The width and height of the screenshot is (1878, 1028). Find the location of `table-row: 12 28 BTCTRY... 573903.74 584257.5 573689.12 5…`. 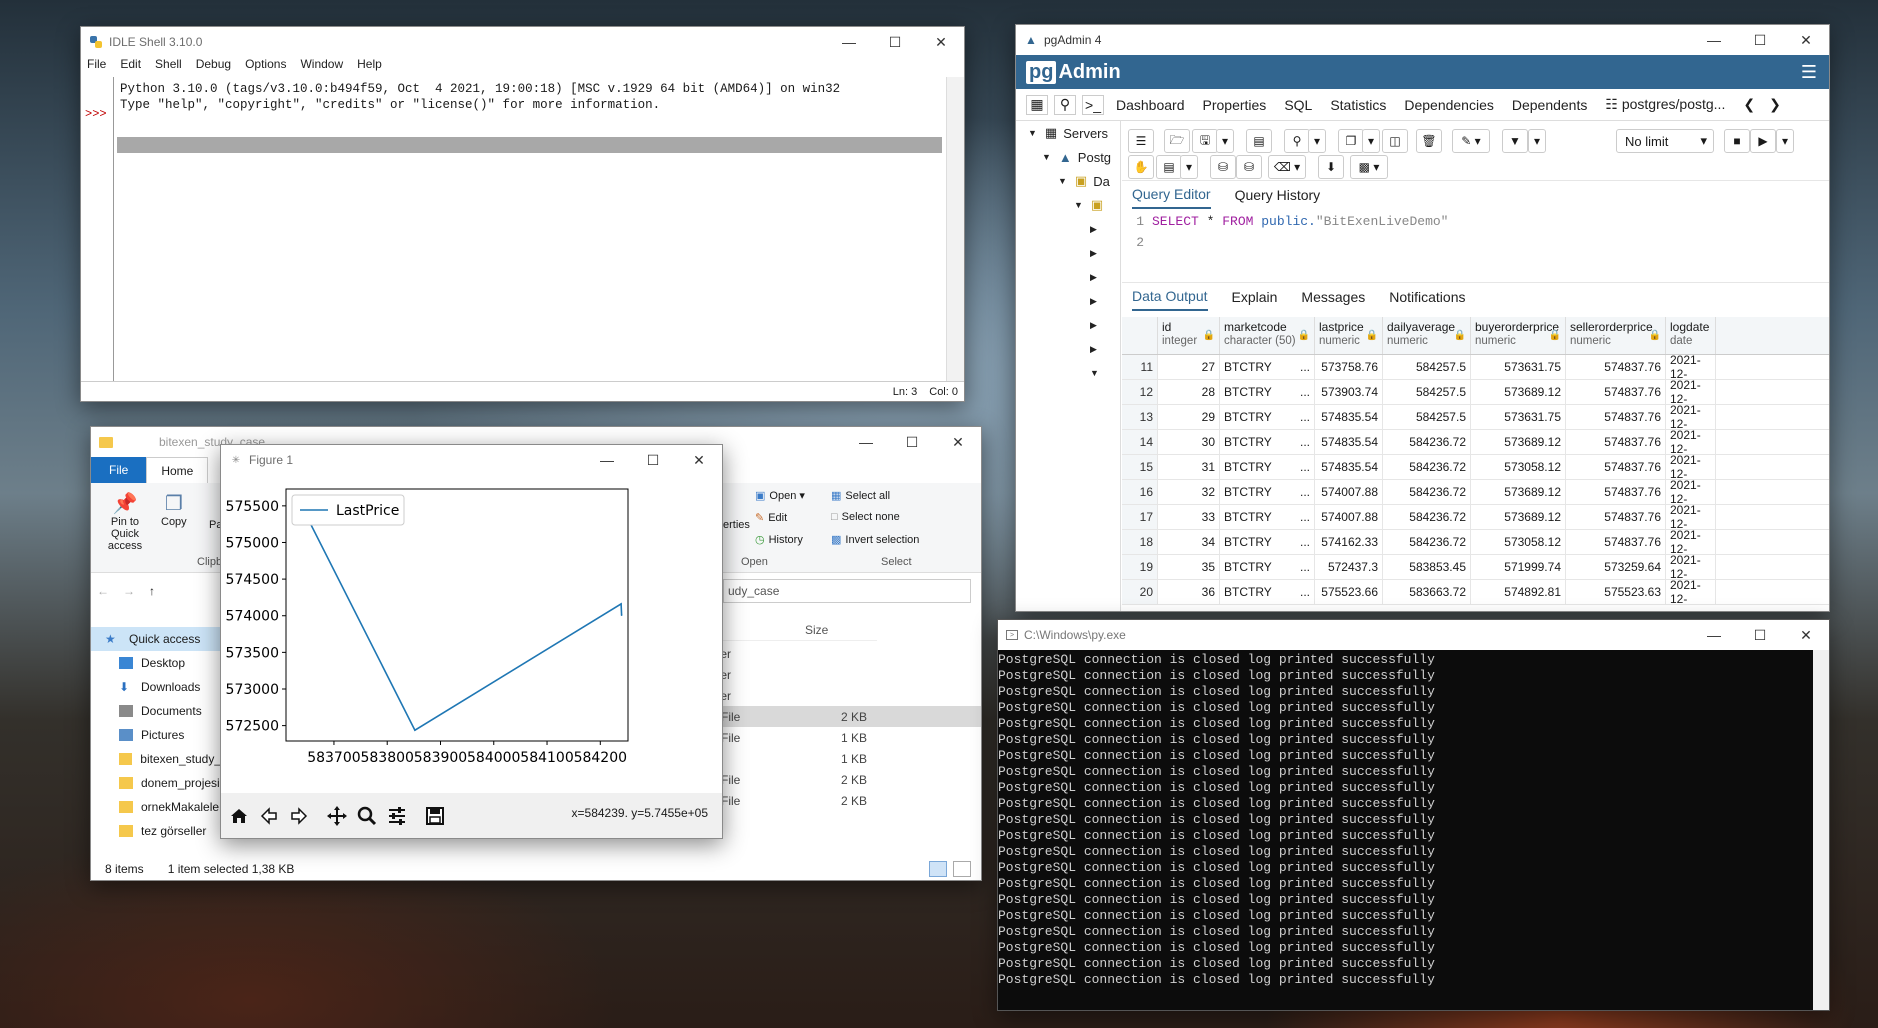

table-row: 12 28 BTCTRY... 573903.74 584257.5 573689.12 5… is located at coordinates (1475, 392).